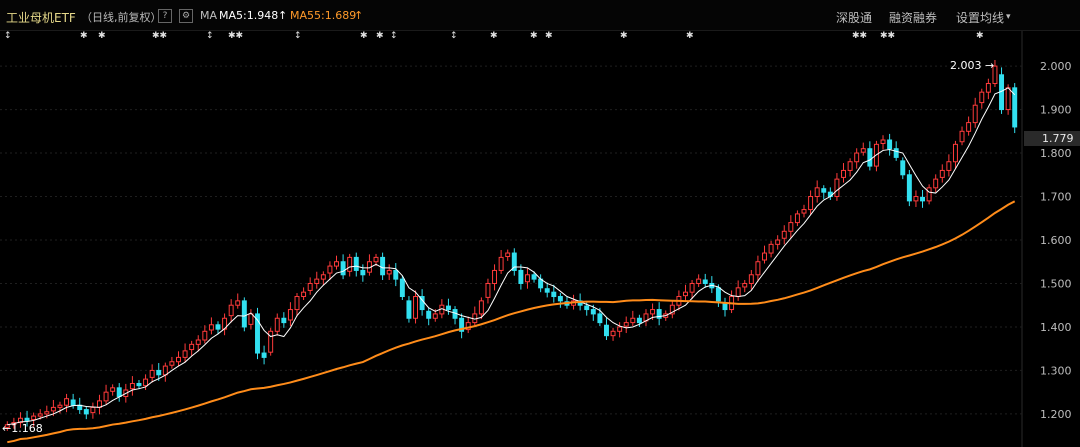 This screenshot has height=447, width=1080. I want to click on arrow-up-icon: ↑, so click(359, 15).